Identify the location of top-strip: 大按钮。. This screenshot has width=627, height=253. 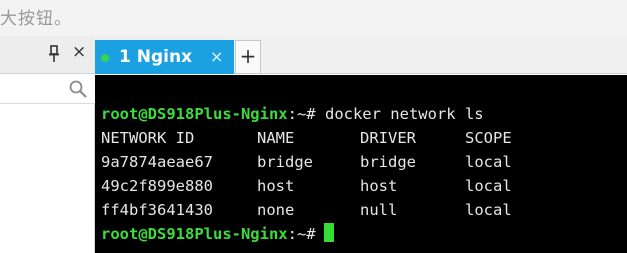
(313, 18).